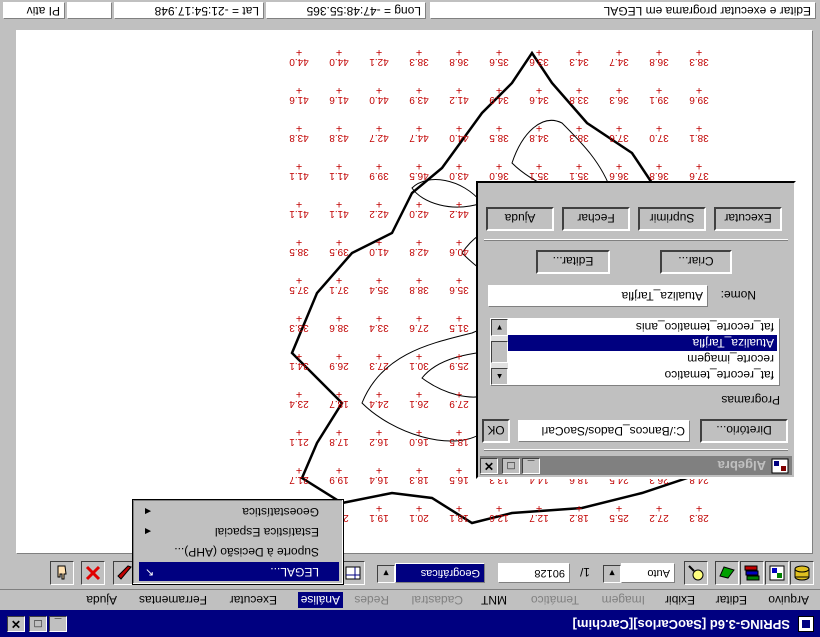  I want to click on menu-item-spatial-statistics: Estatística Espacial ◀, so click(239, 531).